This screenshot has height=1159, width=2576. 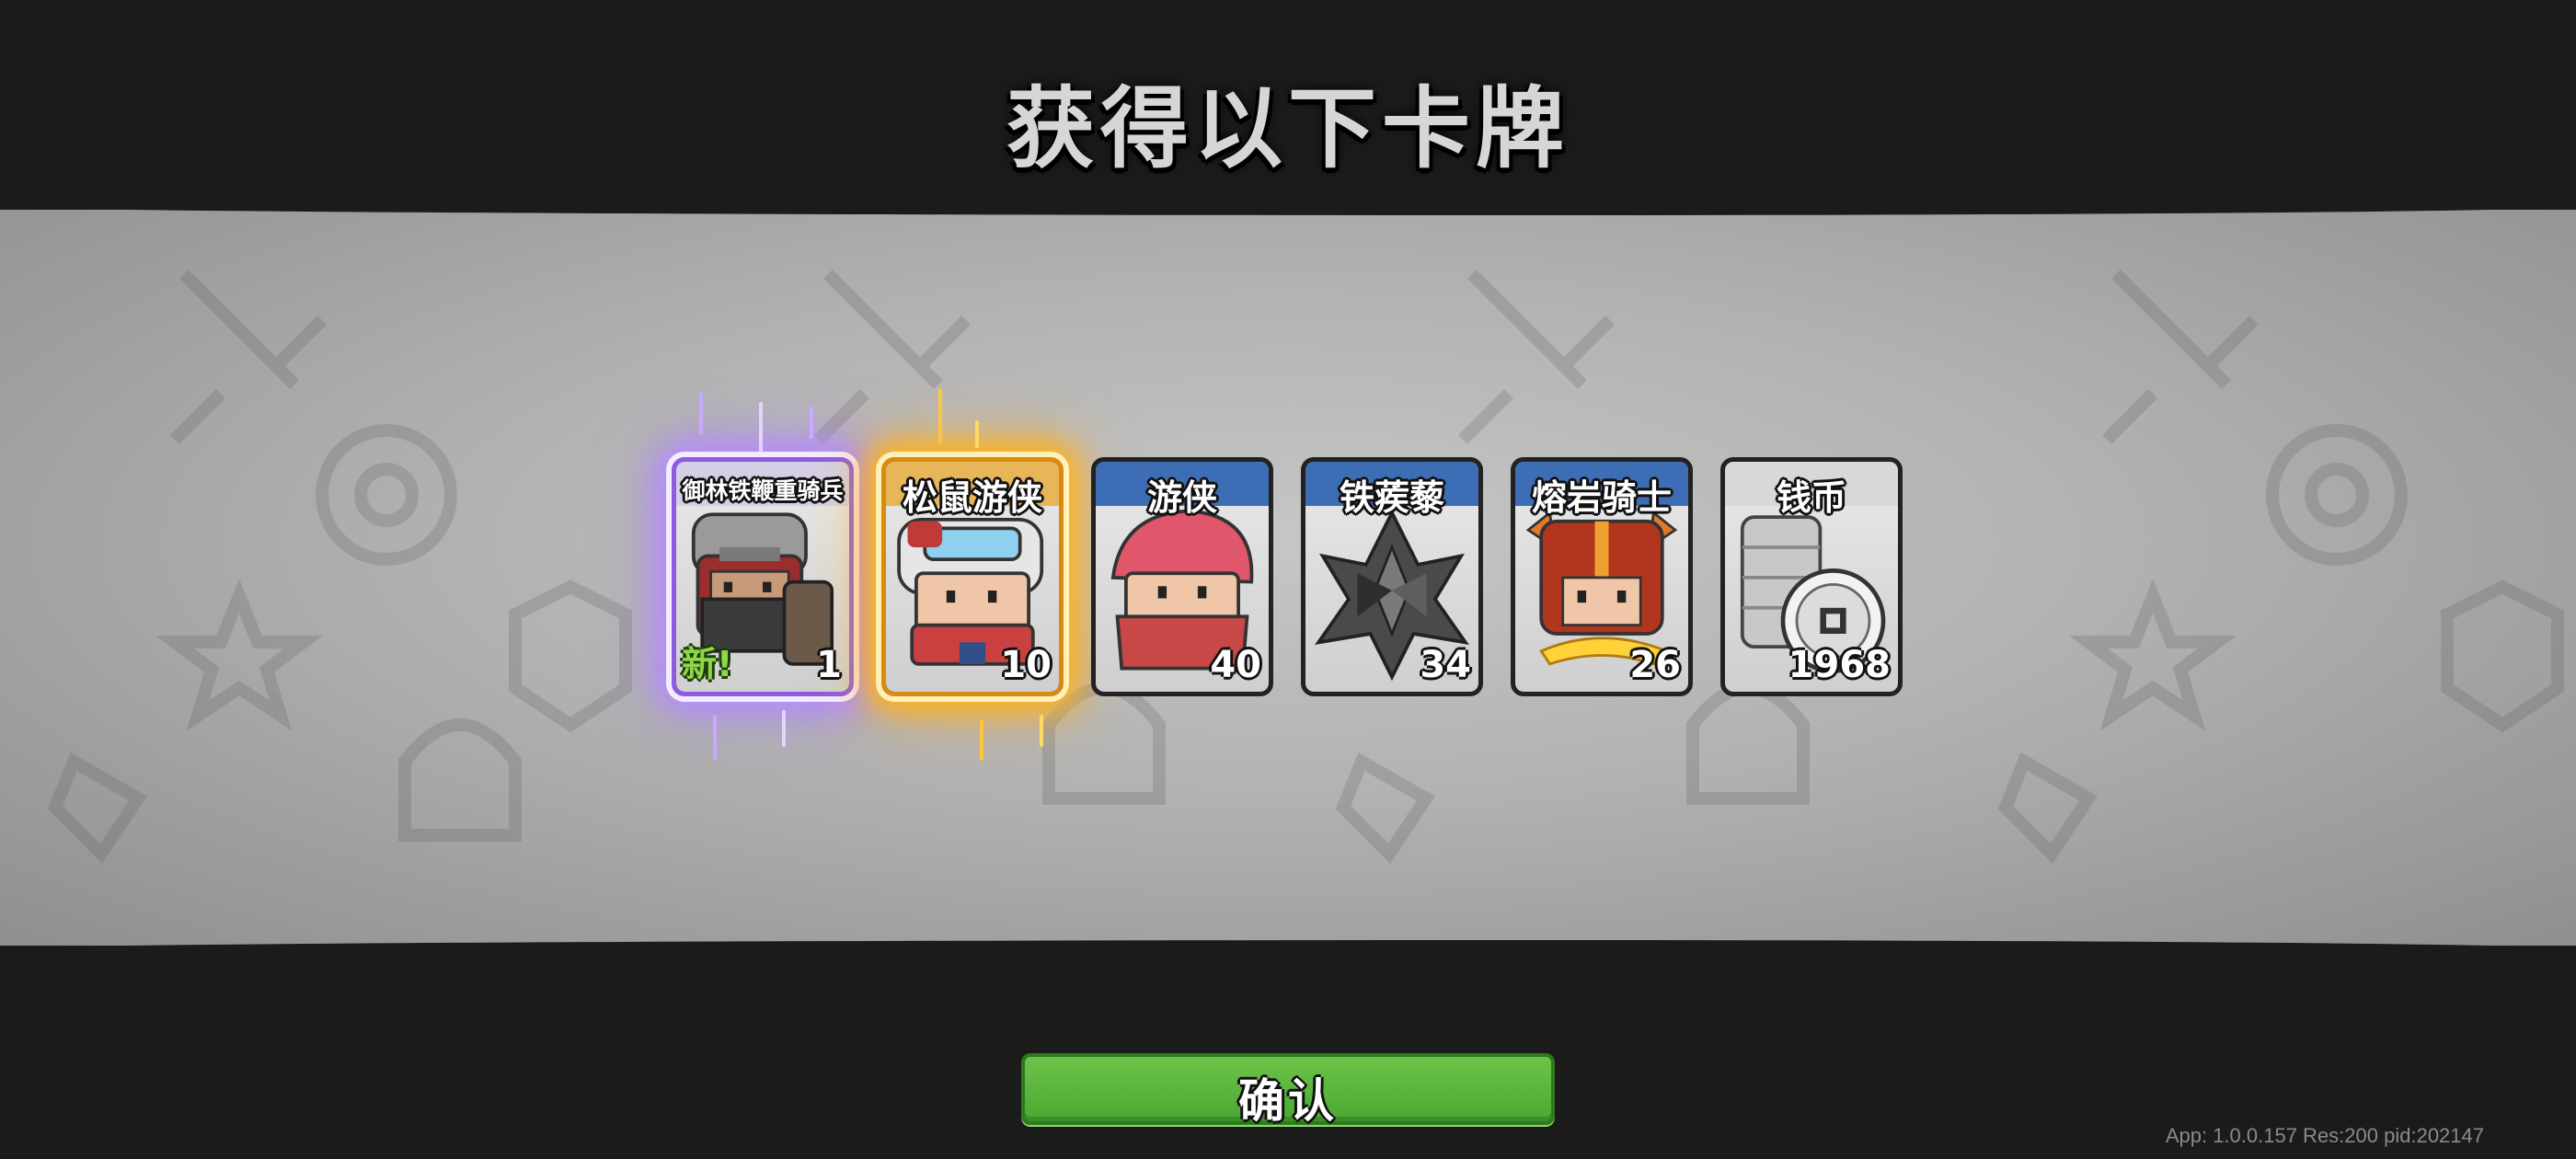 I want to click on new-badge: 新!, so click(x=707, y=664).